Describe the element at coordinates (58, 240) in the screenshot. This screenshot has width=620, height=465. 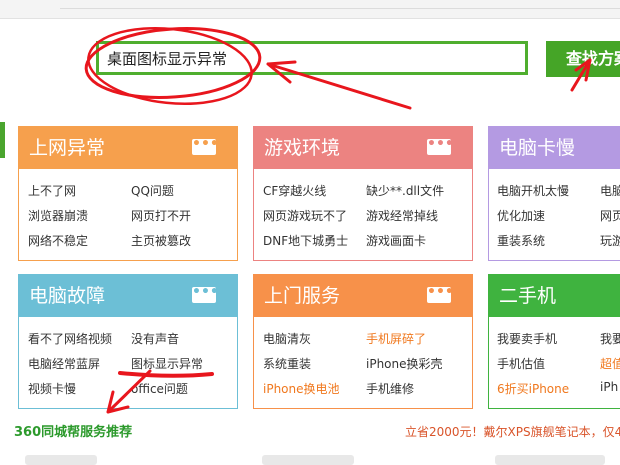
I see `link: 网络不稳定` at that location.